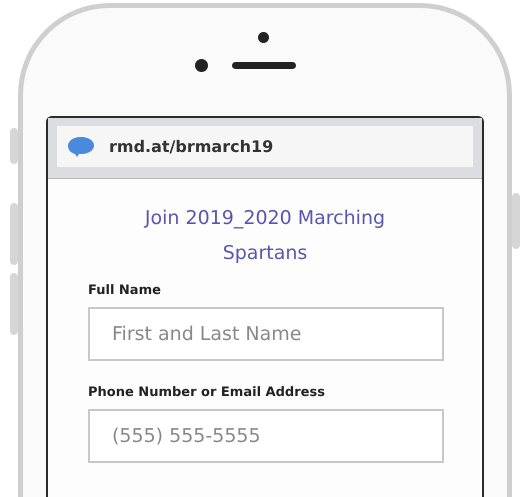 This screenshot has height=497, width=523. What do you see at coordinates (264, 65) in the screenshot?
I see `speaker-bar` at bounding box center [264, 65].